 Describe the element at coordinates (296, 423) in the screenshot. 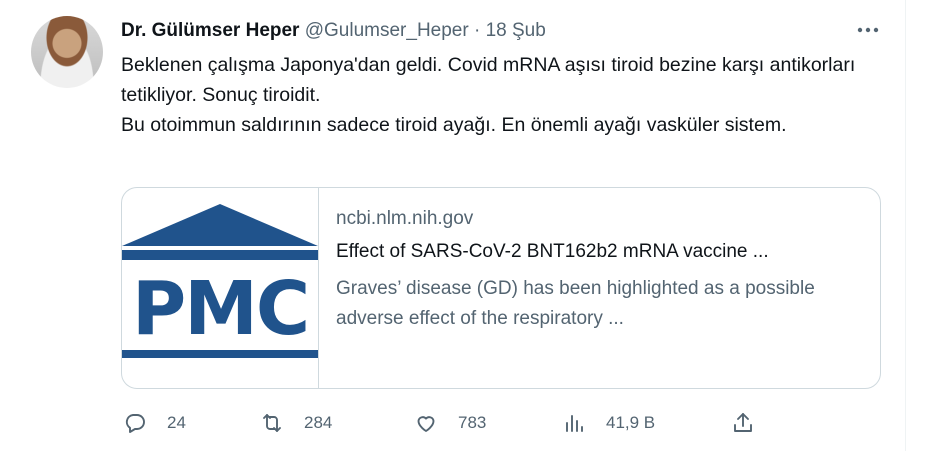

I see `retweet-button: 284` at that location.